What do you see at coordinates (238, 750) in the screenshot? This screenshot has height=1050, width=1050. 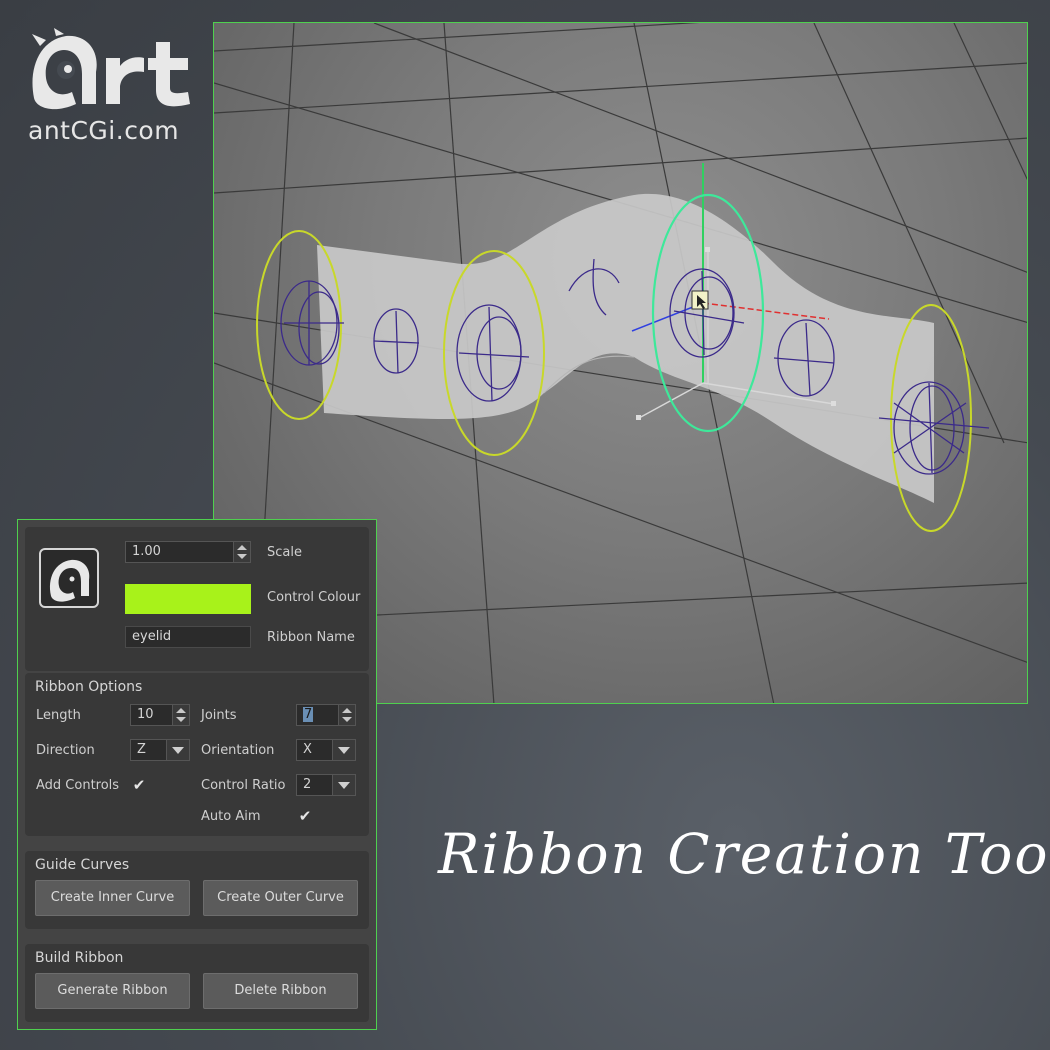 I see `orientation-label: Orientation` at bounding box center [238, 750].